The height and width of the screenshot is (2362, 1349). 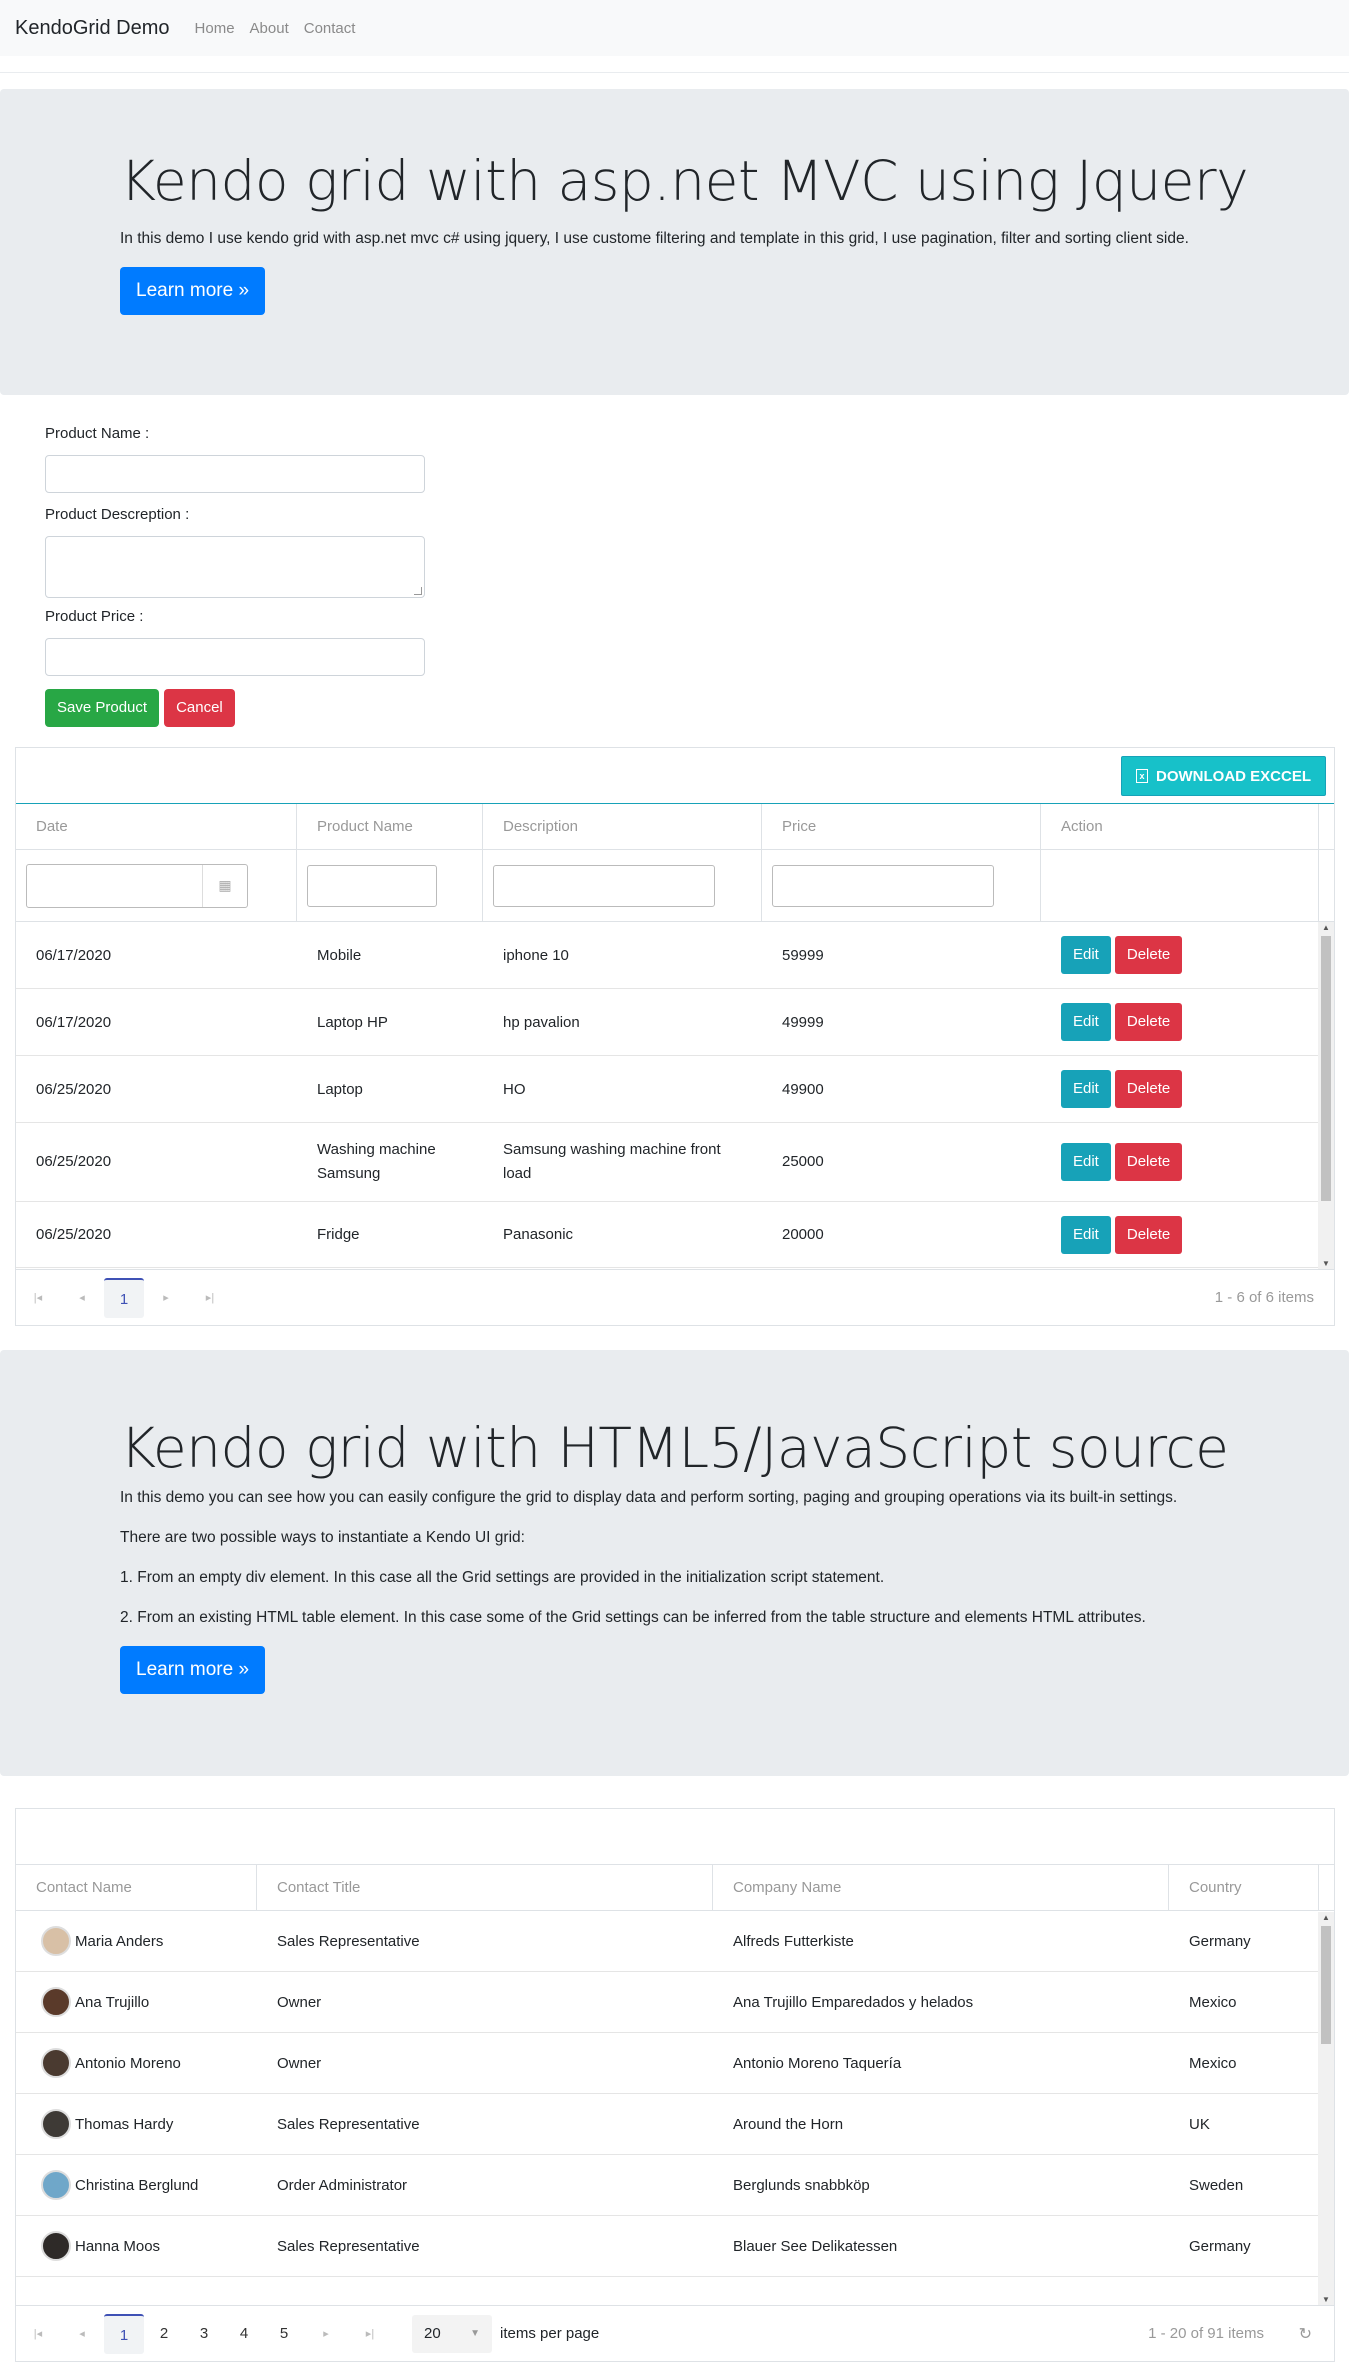 I want to click on column-header-country: Country, so click(x=1244, y=1887).